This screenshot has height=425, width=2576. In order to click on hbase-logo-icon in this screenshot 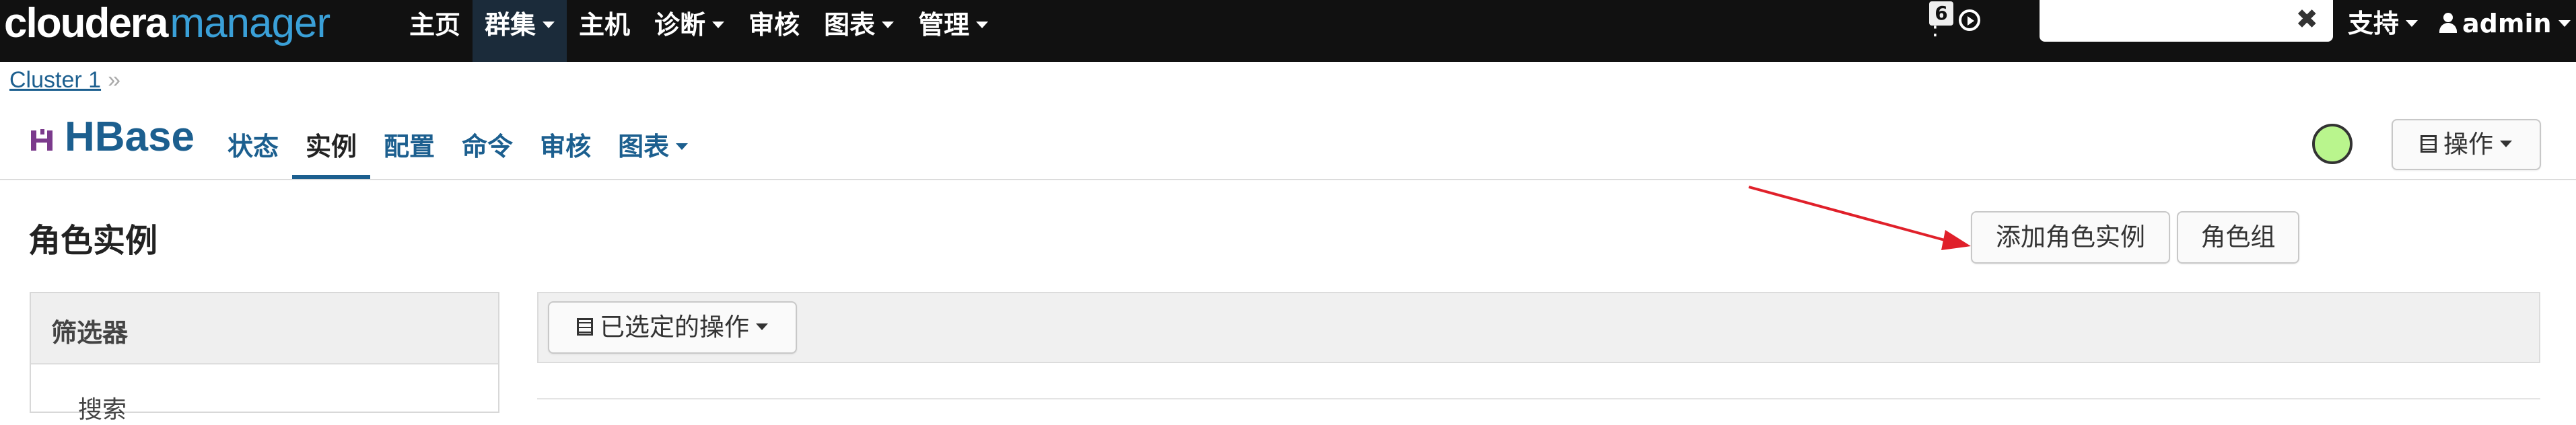, I will do `click(42, 140)`.